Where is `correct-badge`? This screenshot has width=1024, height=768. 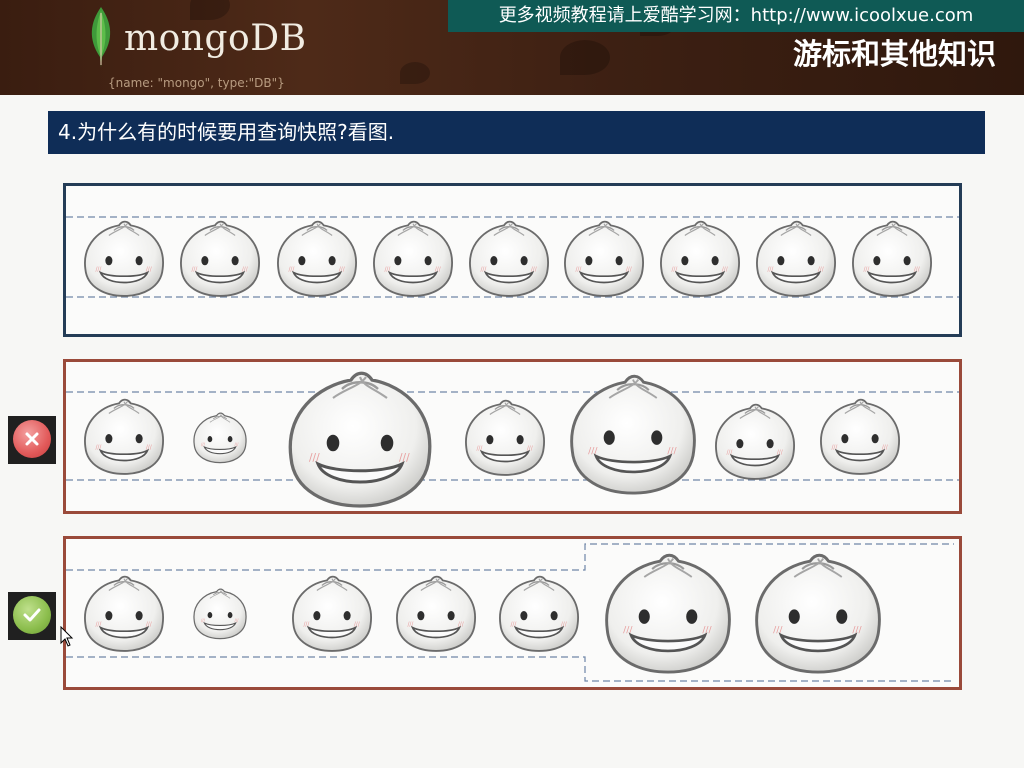
correct-badge is located at coordinates (32, 616).